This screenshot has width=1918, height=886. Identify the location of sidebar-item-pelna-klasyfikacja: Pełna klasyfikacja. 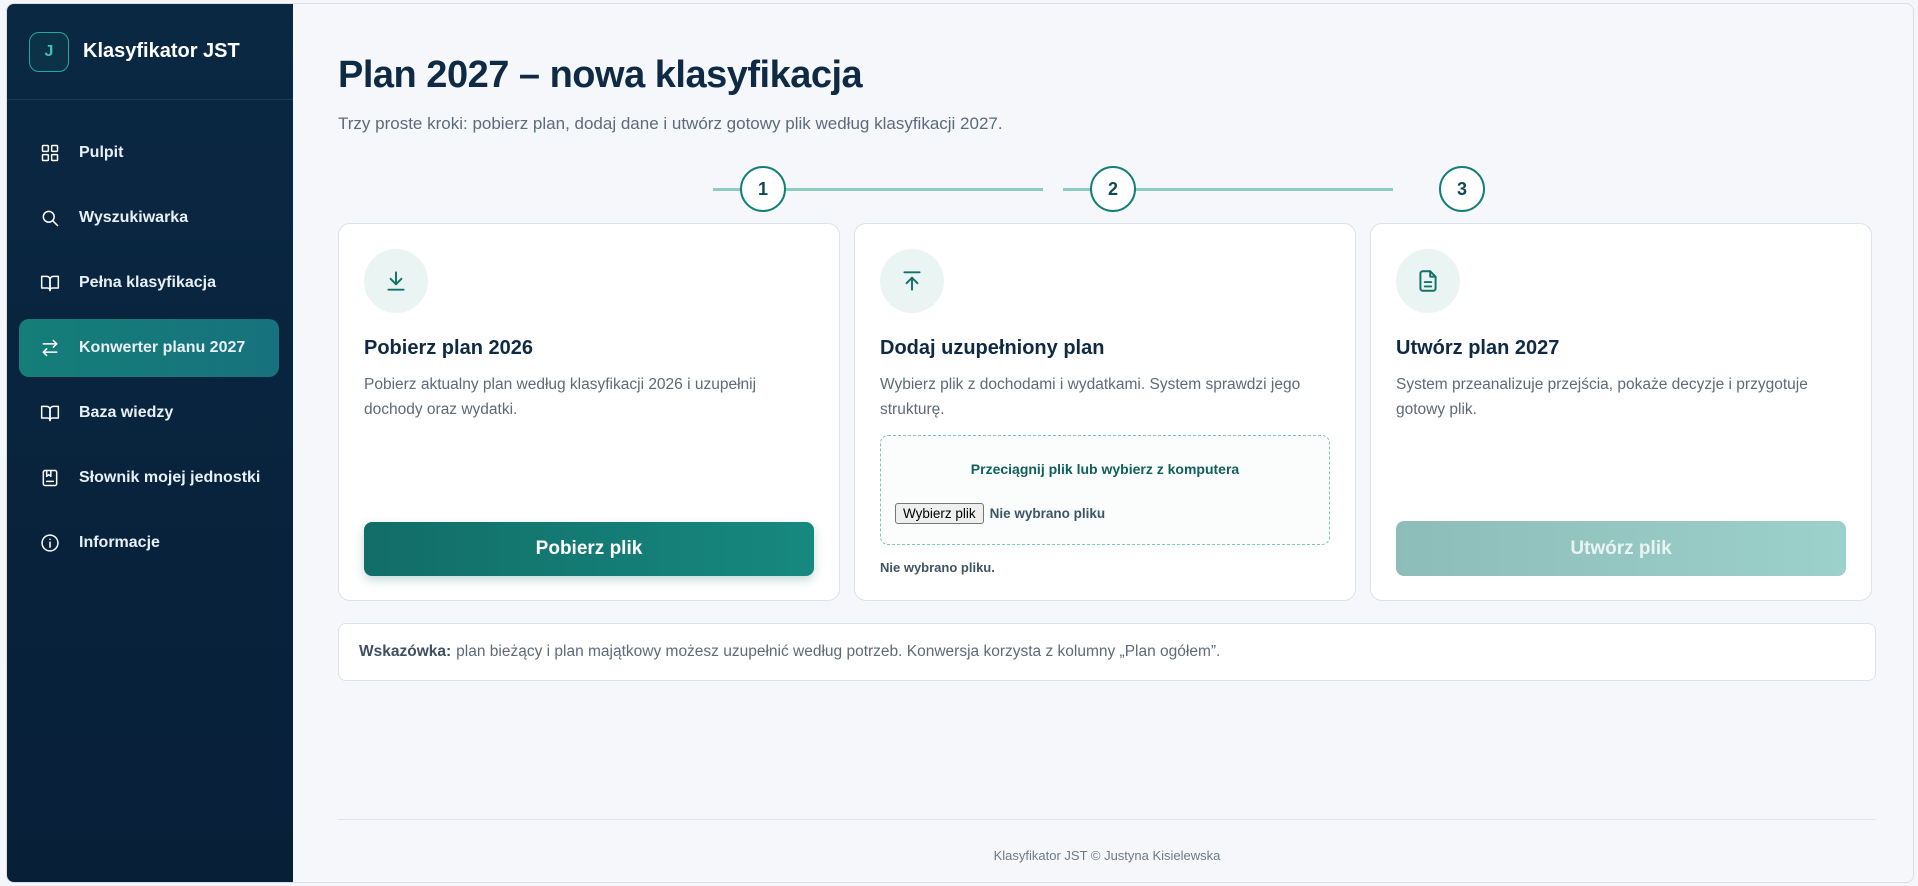
(149, 283).